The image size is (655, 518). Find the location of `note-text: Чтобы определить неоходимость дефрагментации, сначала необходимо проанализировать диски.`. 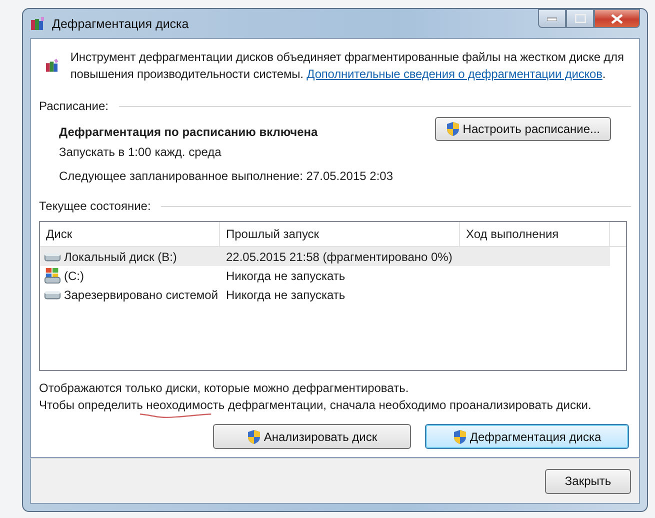

note-text: Чтобы определить неоходимость дефрагментации, сначала необходимо проанализировать диски. is located at coordinates (315, 405).